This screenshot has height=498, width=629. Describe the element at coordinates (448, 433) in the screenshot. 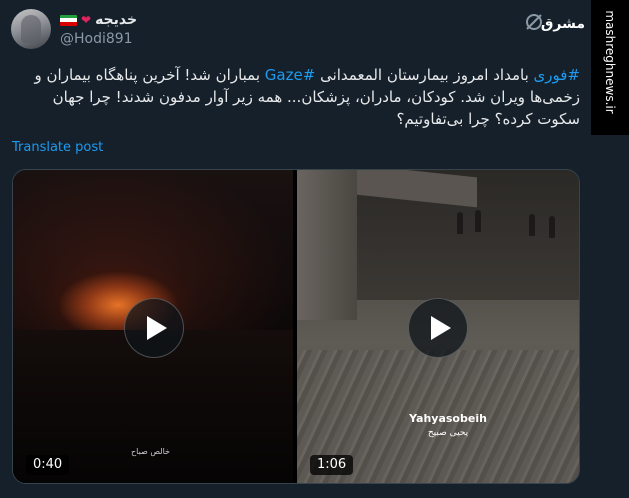

I see `credit-subtitle: يحيى صبيح` at that location.